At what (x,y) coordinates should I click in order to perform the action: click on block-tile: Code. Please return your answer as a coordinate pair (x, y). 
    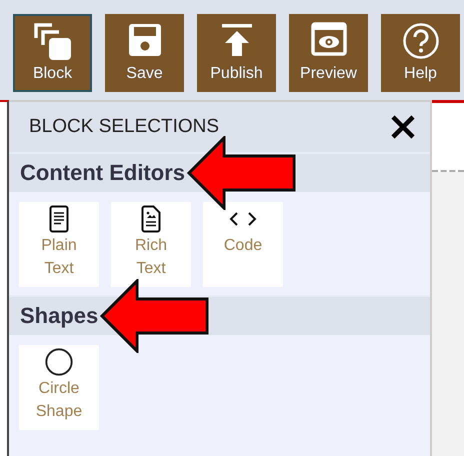
    Looking at the image, I should click on (243, 244).